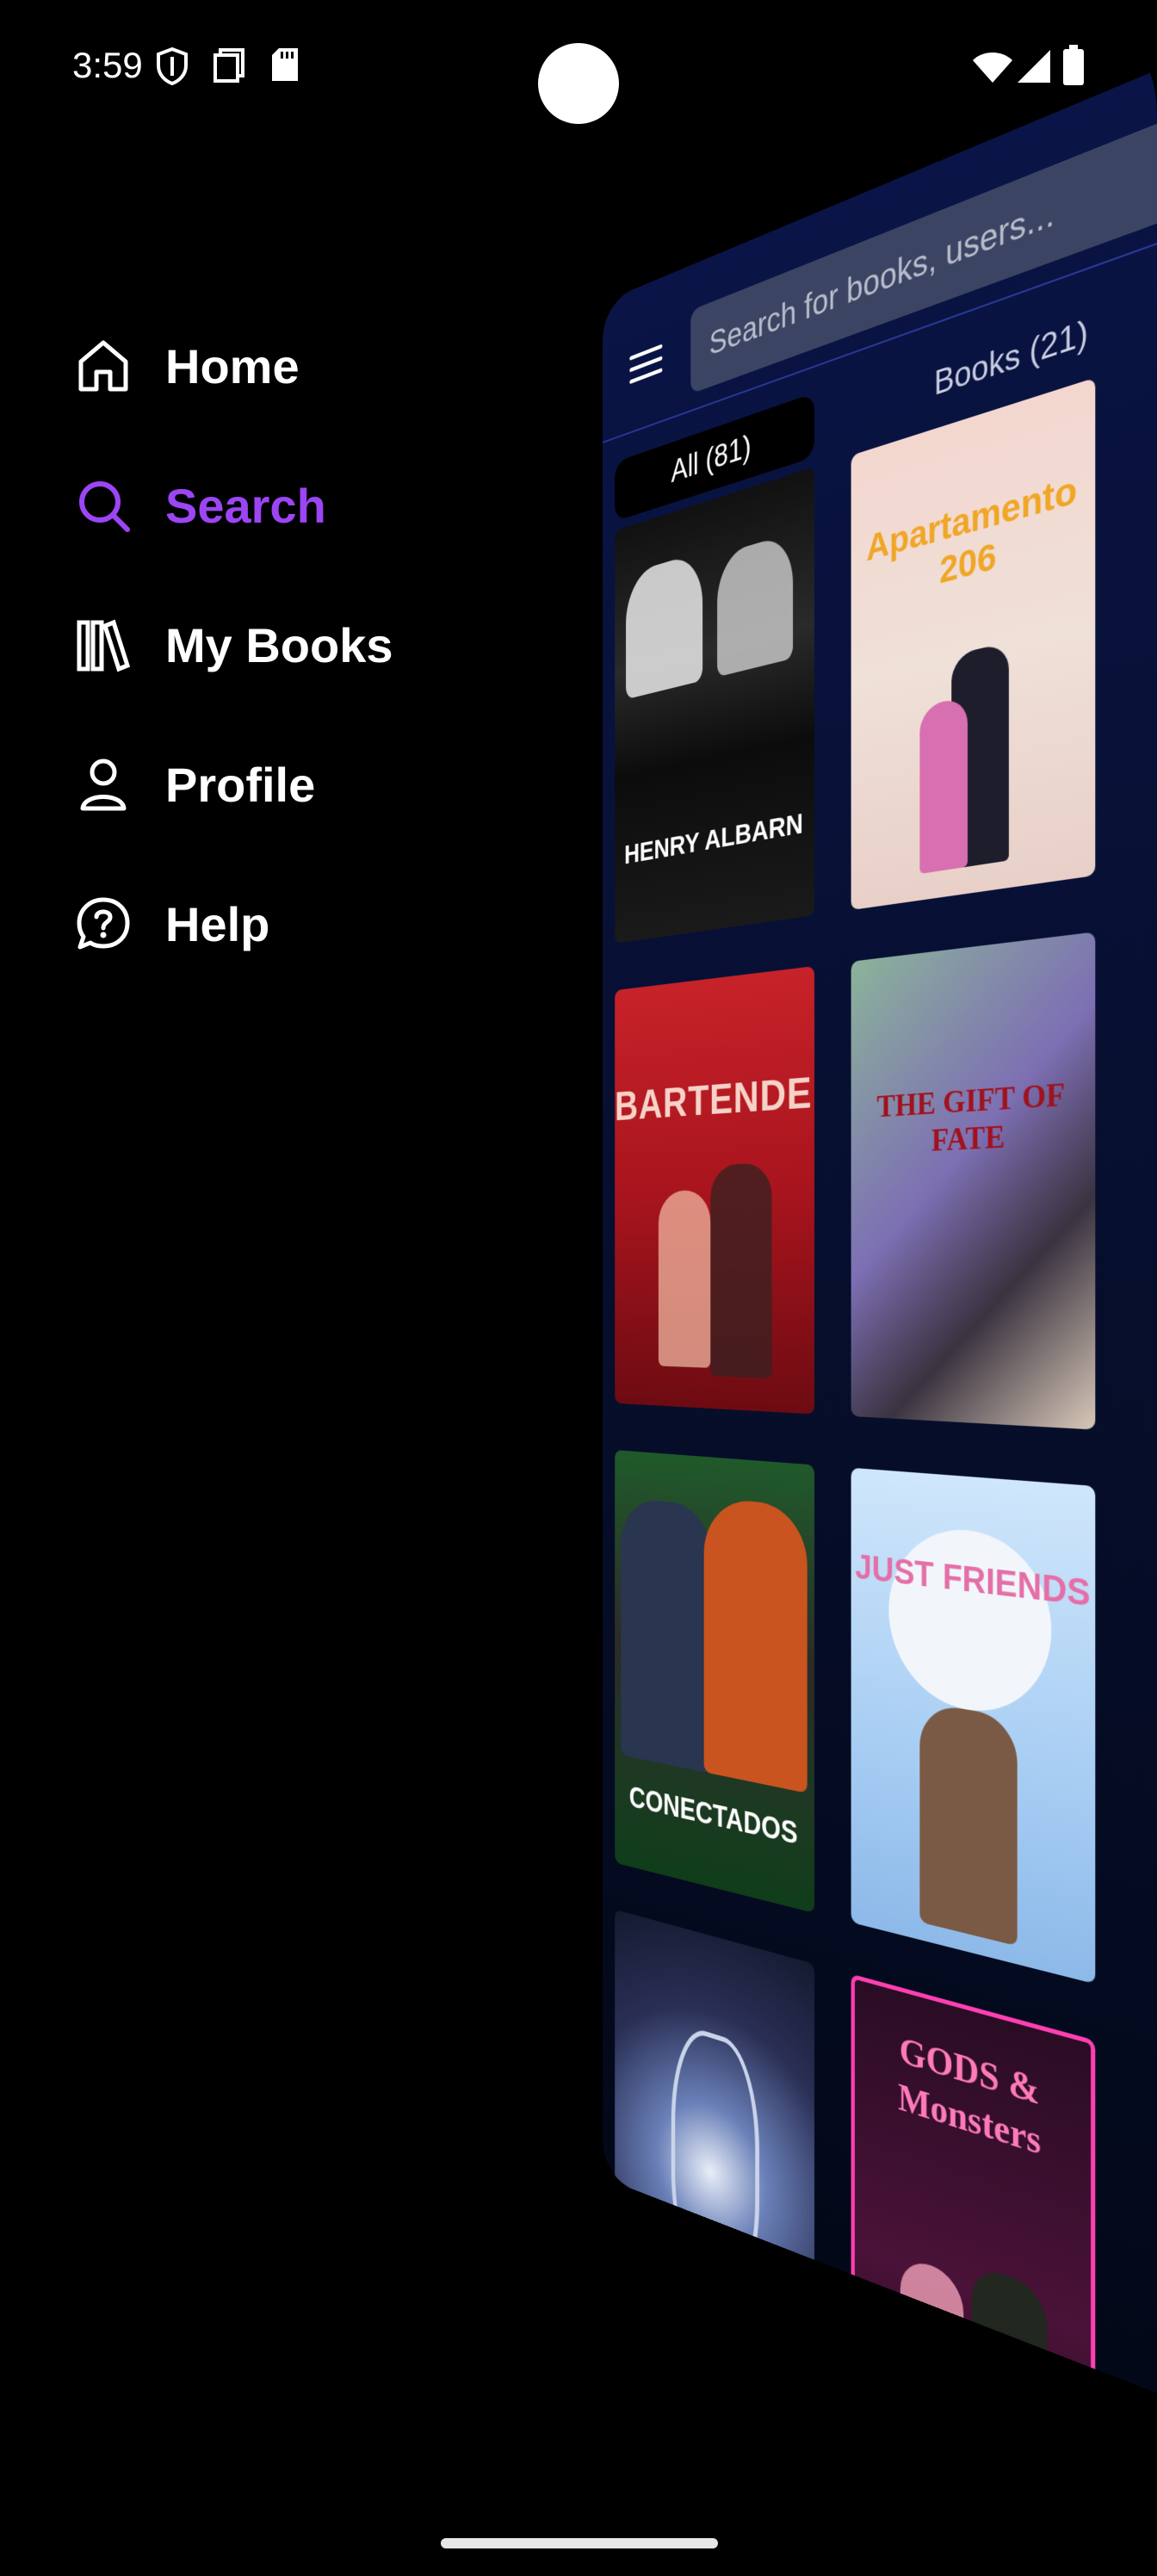 This screenshot has width=1157, height=2576. I want to click on drawer-item-my-books: My Books, so click(233, 645).